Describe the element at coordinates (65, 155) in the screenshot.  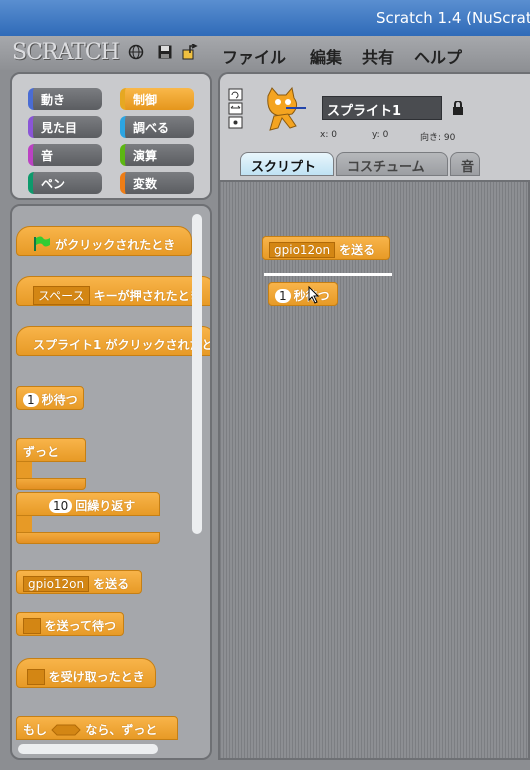
I see `category-sound: 音` at that location.